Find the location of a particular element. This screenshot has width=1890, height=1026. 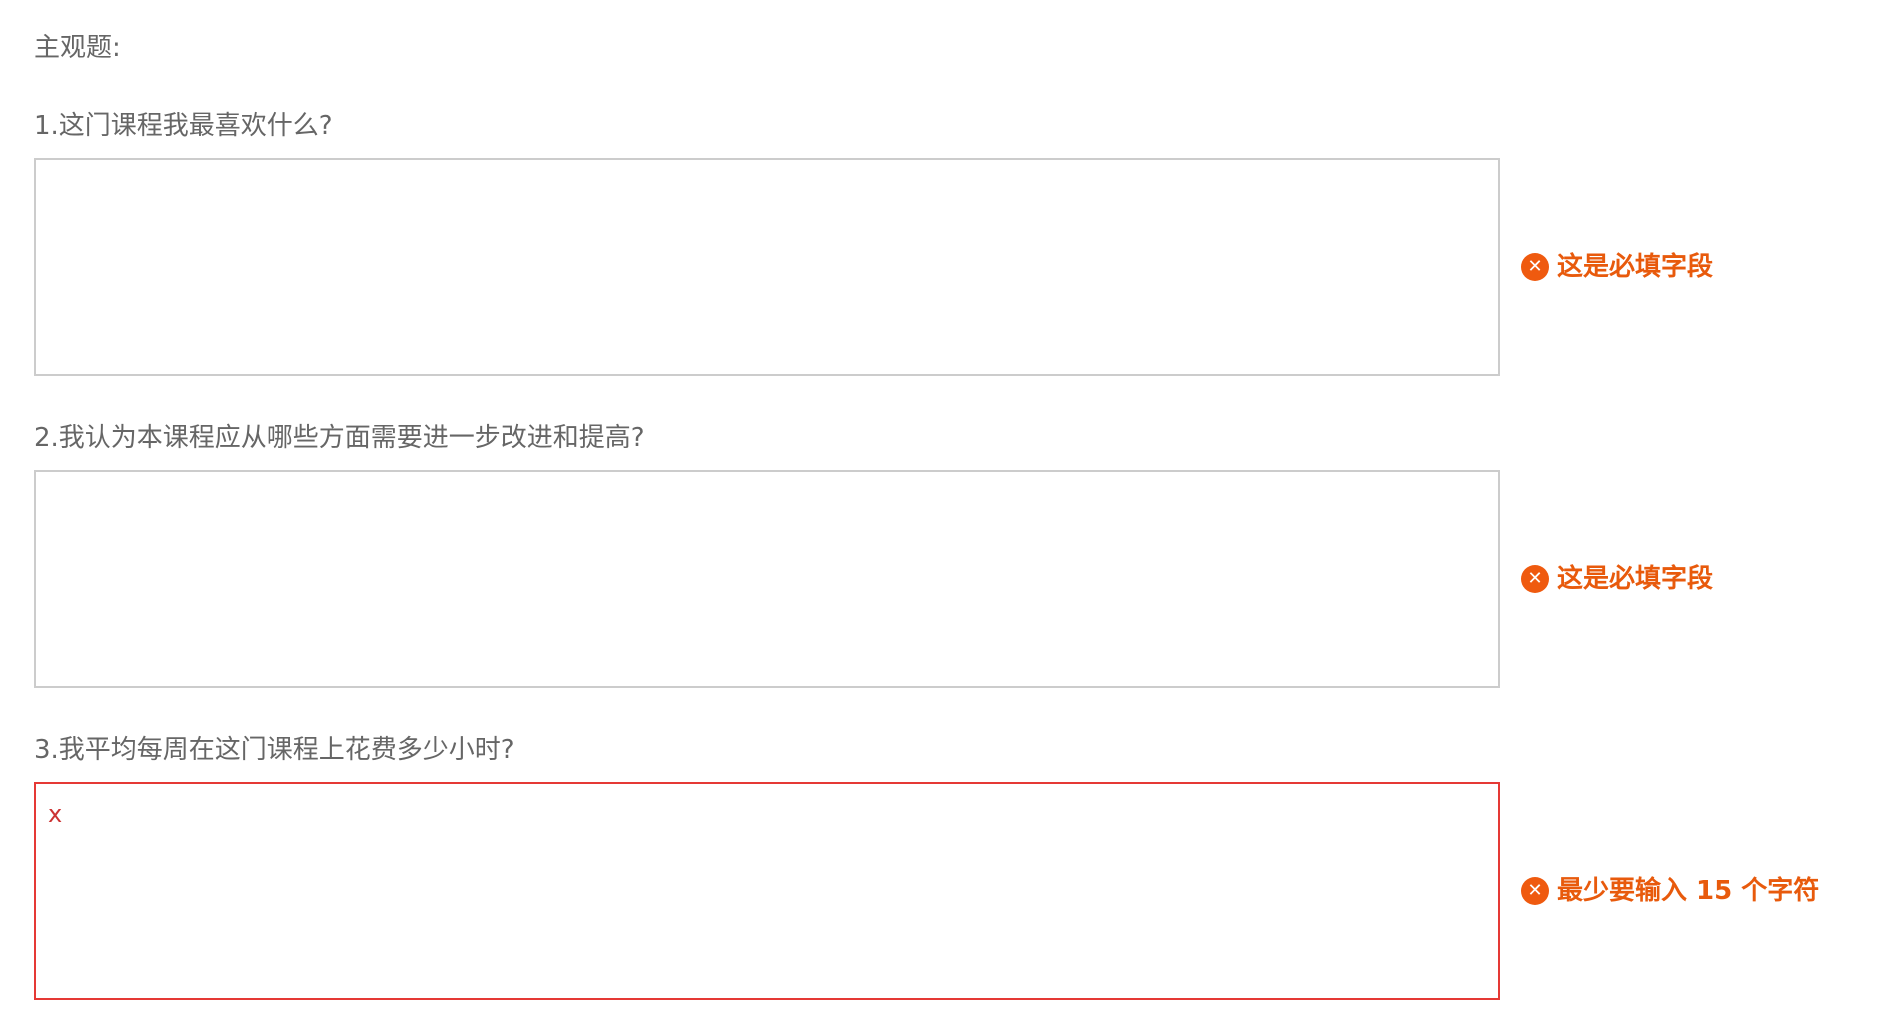

question-3-error-message: ✕ 最少要输入 15 个字符 is located at coordinates (1670, 891).